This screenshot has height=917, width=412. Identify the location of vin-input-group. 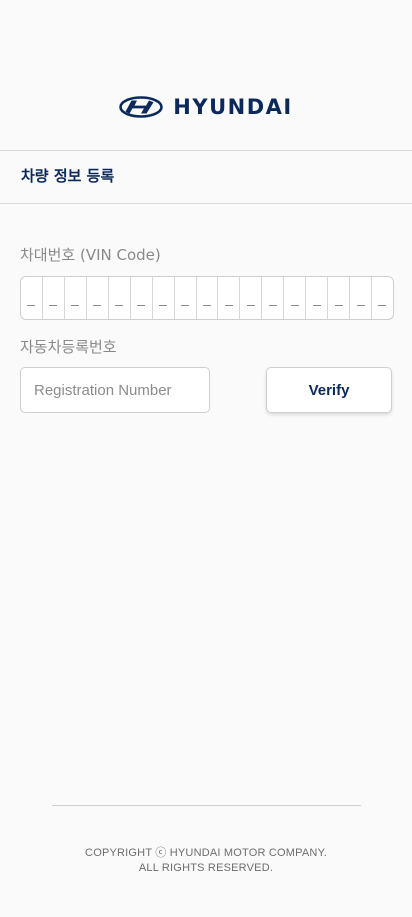
(207, 298).